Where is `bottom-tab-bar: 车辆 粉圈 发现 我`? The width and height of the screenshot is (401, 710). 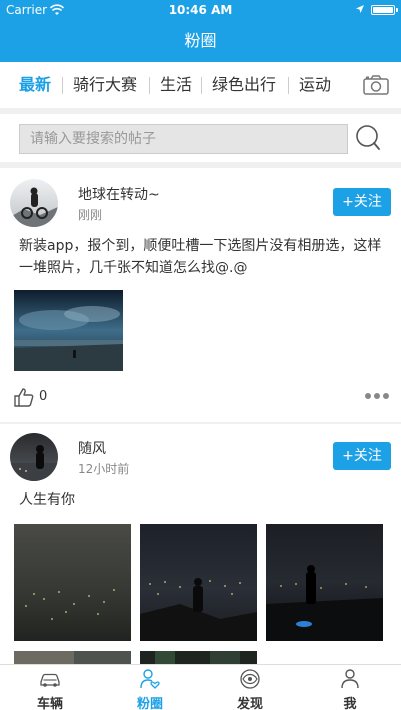 bottom-tab-bar: 车辆 粉圈 发现 我 is located at coordinates (200, 687).